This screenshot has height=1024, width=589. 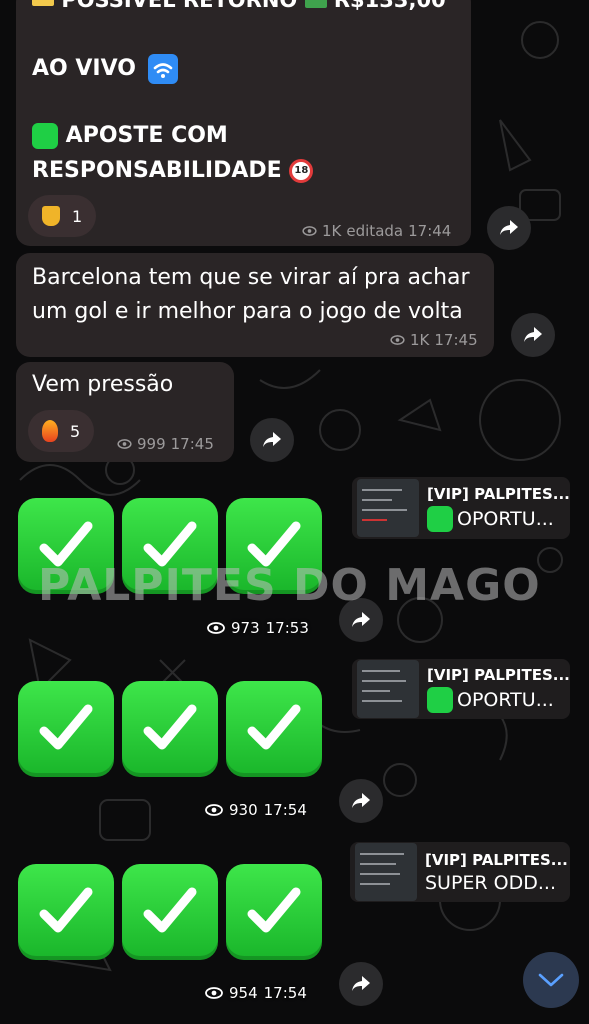 What do you see at coordinates (105, 69) in the screenshot?
I see `live-line: AO VIVO` at bounding box center [105, 69].